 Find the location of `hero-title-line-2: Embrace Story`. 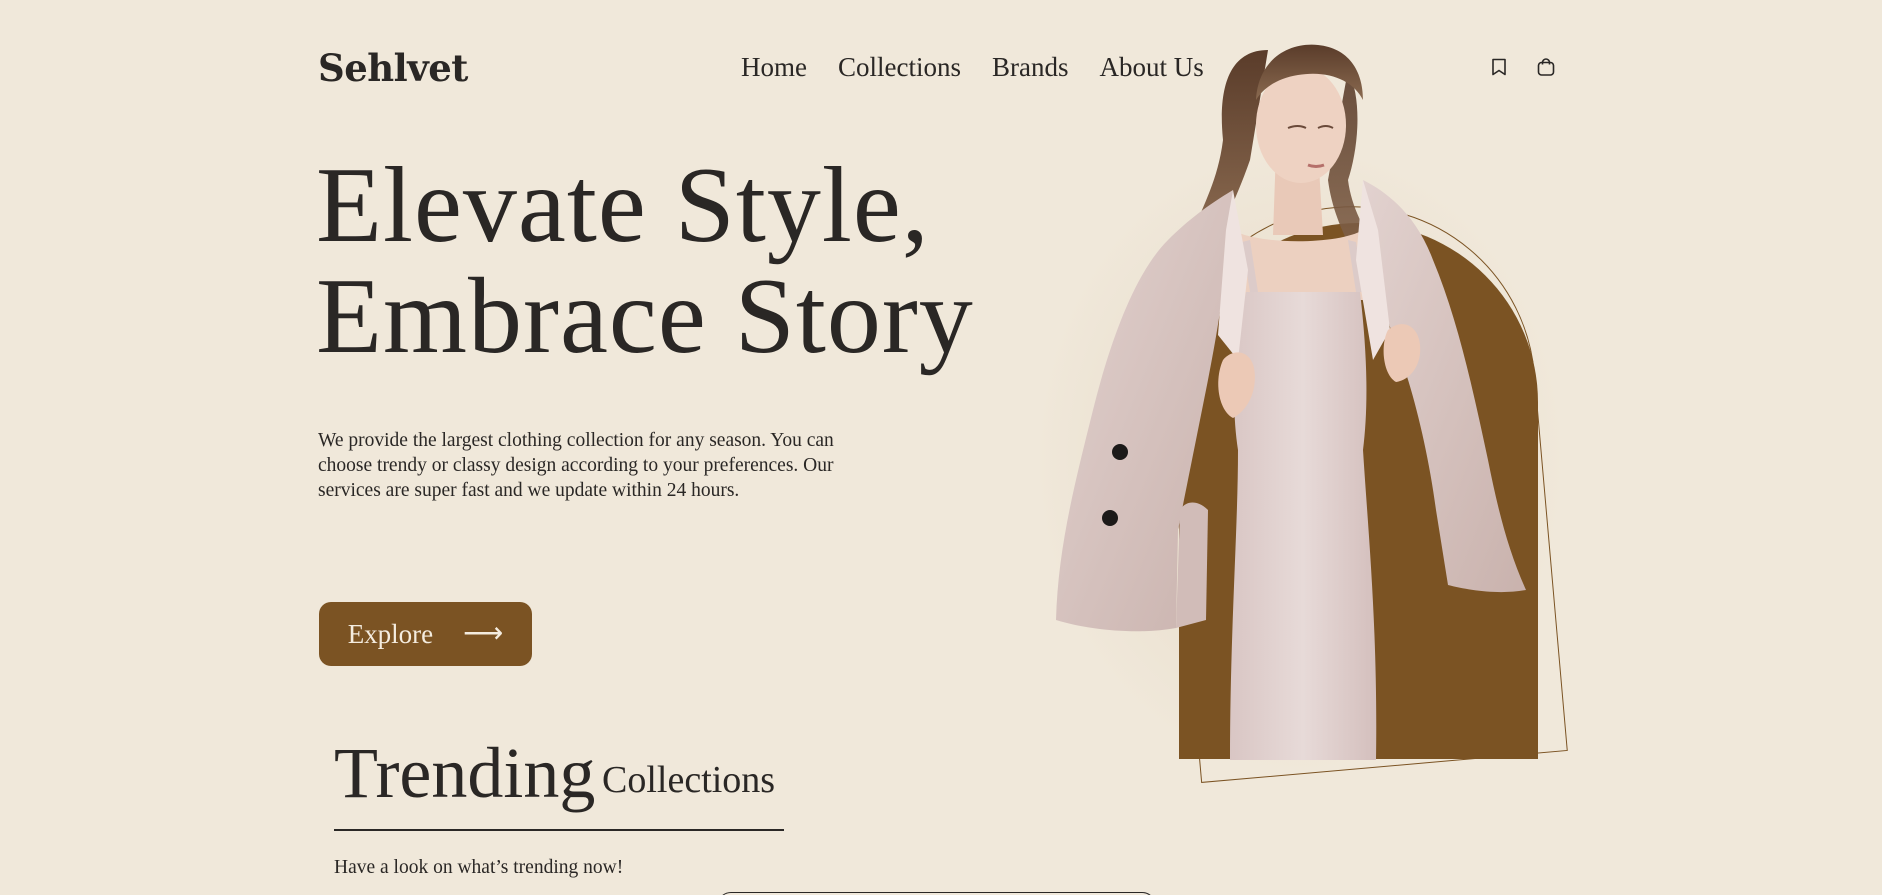

hero-title-line-2: Embrace Story is located at coordinates (645, 316).